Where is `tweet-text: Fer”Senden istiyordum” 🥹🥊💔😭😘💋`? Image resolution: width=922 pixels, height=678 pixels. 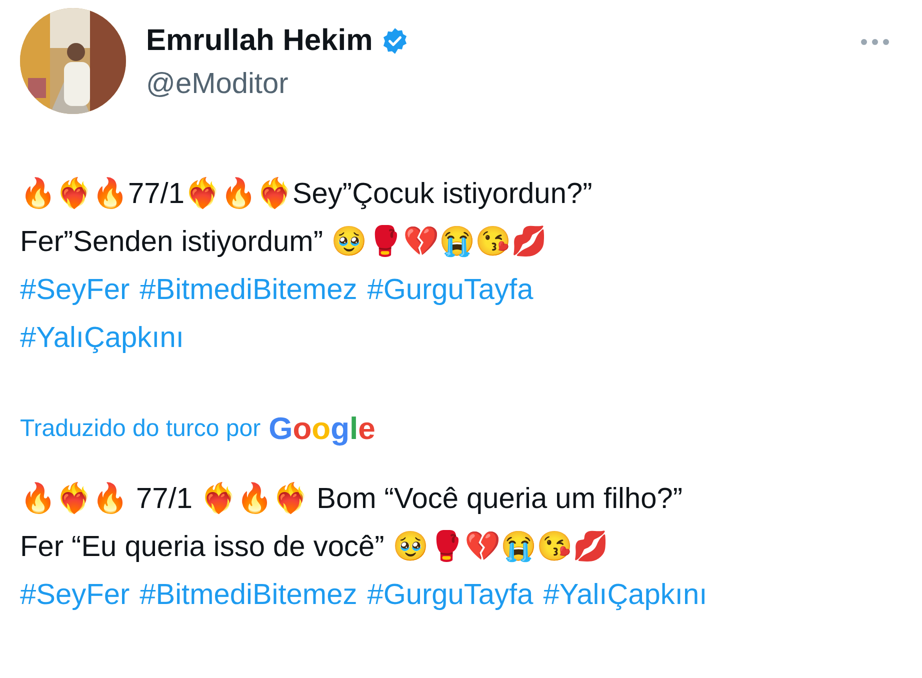
tweet-text: Fer”Senden istiyordum” 🥹🥊💔😭😘💋 is located at coordinates (284, 242).